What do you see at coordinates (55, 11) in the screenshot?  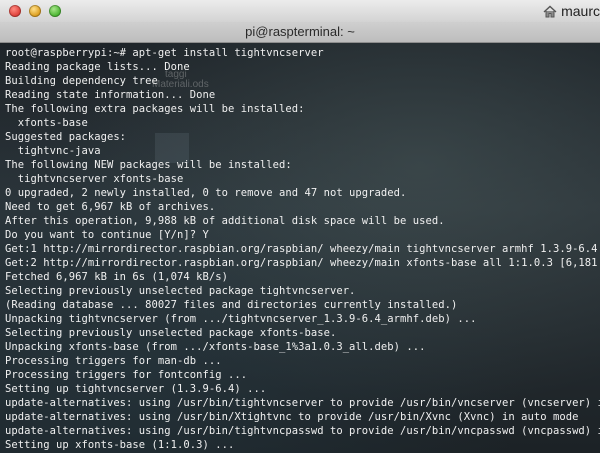 I see `zoom-window-button` at bounding box center [55, 11].